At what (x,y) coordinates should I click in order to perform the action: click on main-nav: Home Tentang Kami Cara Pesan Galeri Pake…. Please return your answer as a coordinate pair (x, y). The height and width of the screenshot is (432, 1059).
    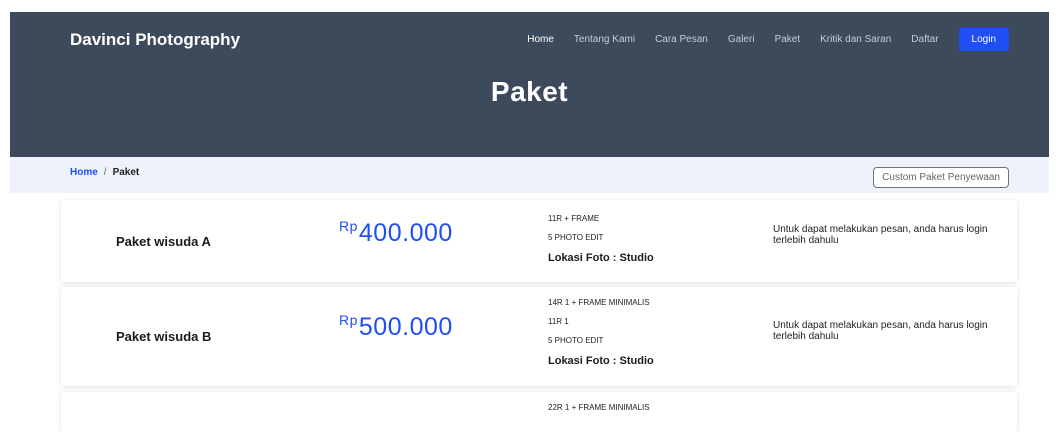
    Looking at the image, I should click on (758, 39).